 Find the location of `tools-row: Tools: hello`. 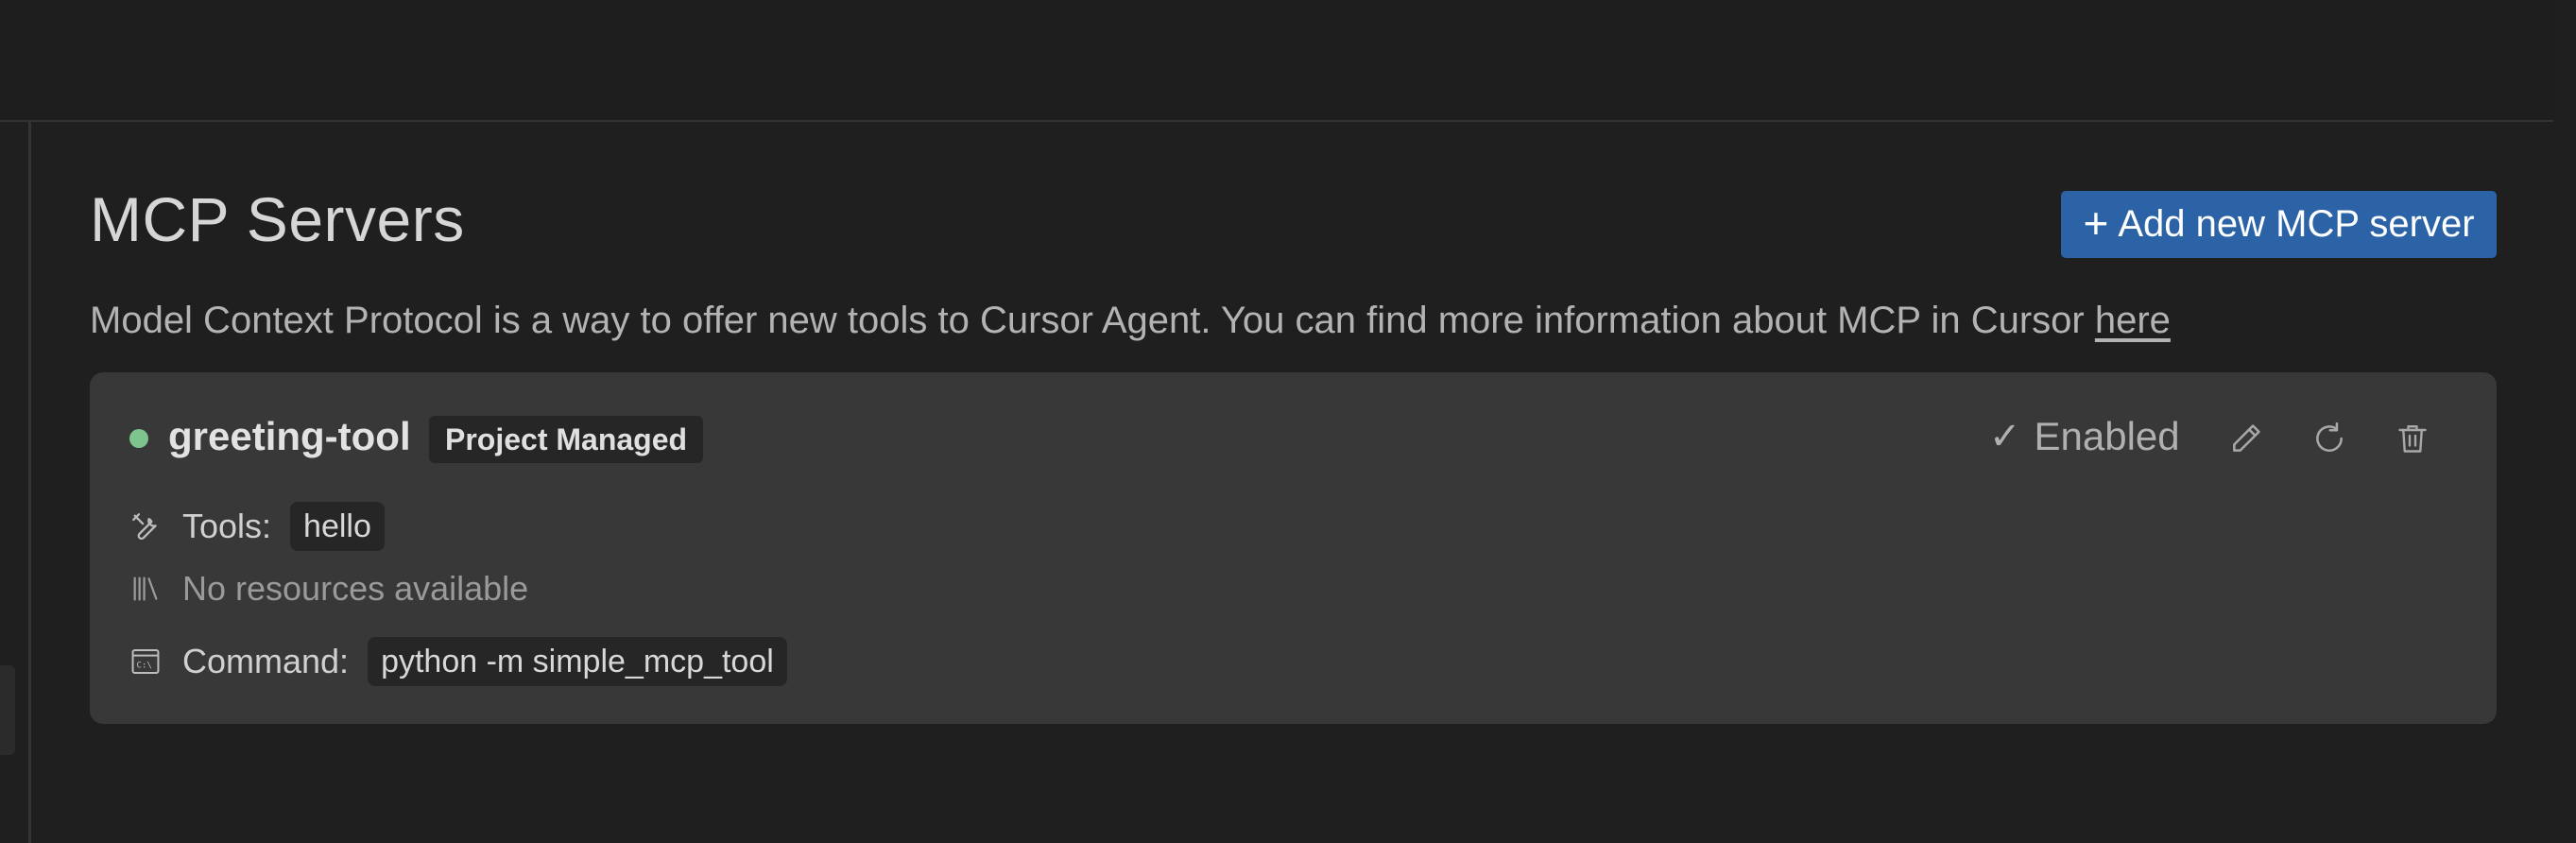

tools-row: Tools: hello is located at coordinates (256, 526).